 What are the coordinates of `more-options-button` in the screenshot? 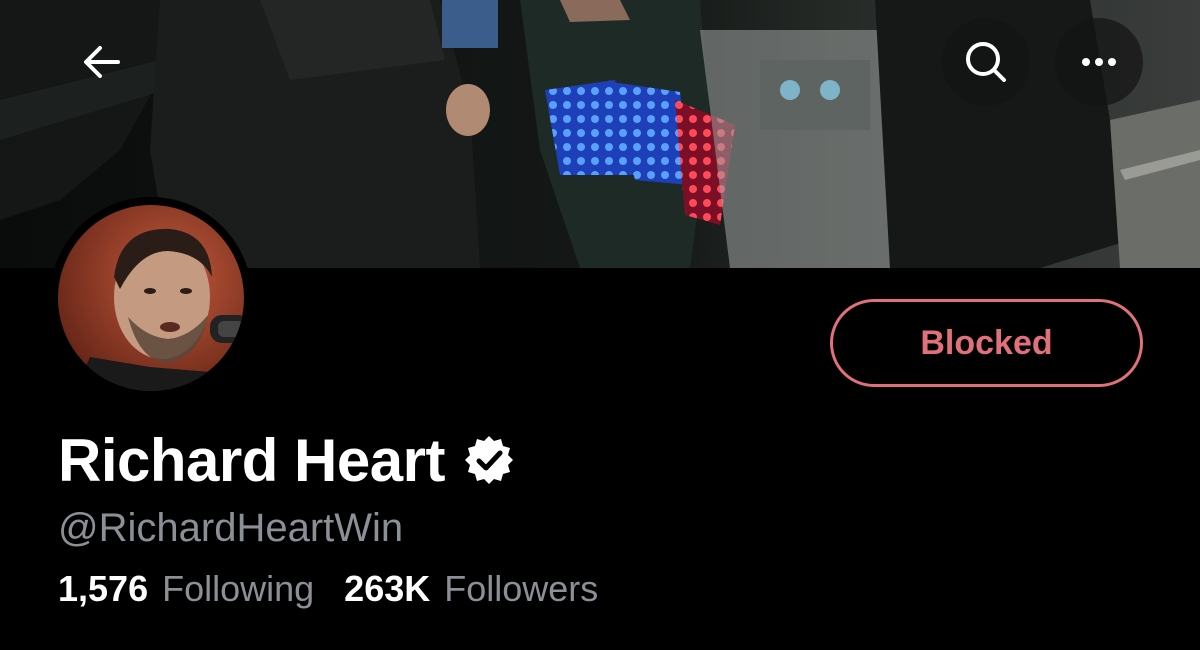 It's located at (1099, 62).